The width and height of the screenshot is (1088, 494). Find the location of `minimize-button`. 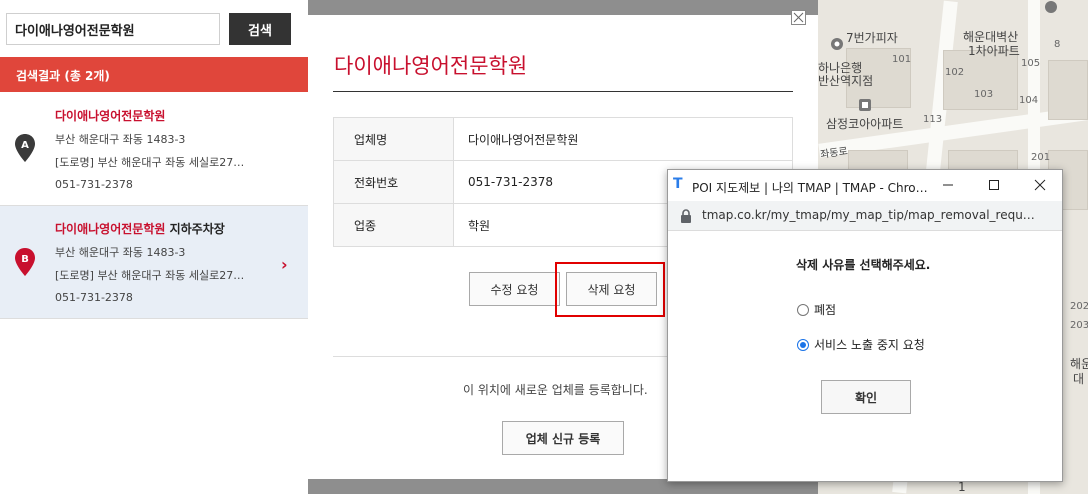

minimize-button is located at coordinates (948, 185).